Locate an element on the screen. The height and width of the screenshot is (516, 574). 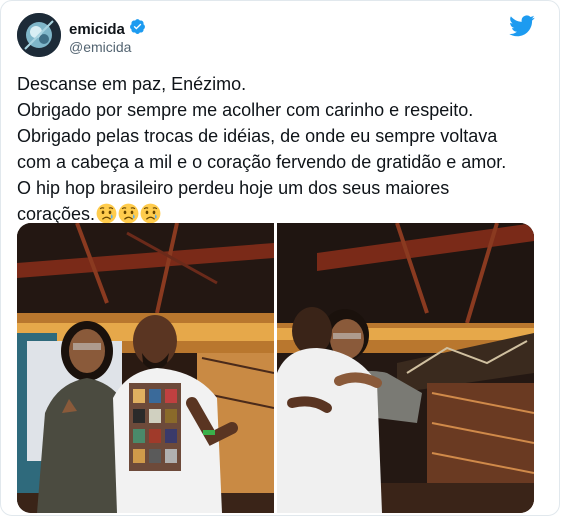
author-display-name: emicida is located at coordinates (97, 29).